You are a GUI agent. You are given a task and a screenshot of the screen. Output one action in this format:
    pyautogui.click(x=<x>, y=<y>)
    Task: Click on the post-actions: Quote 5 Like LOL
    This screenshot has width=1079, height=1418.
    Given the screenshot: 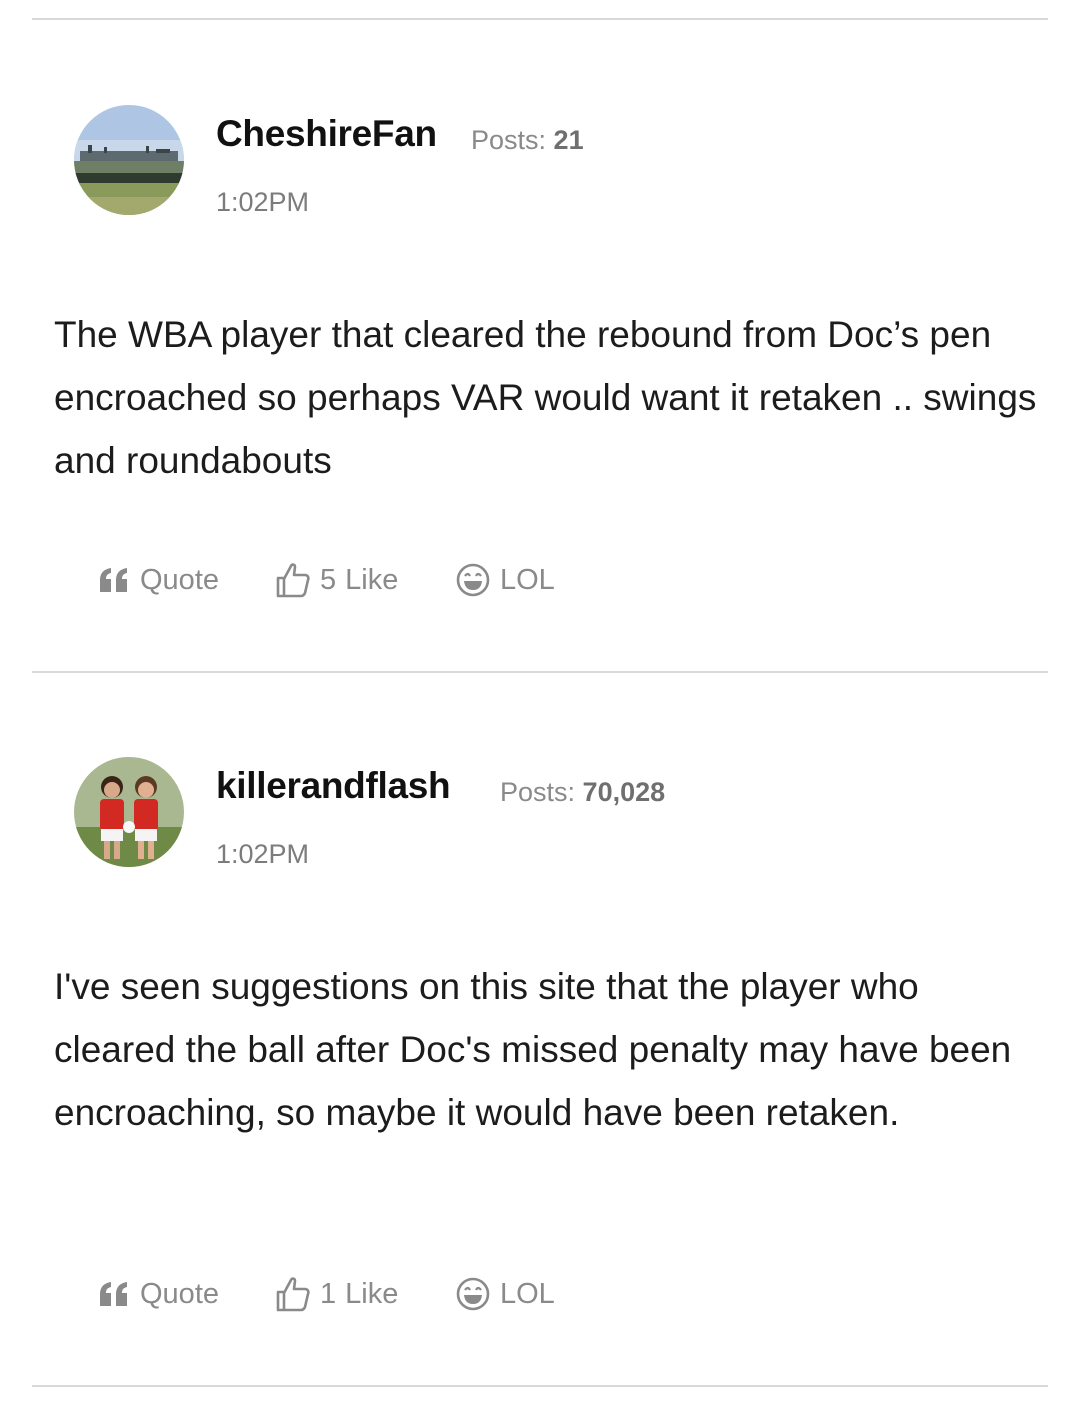 What is the action you would take?
    pyautogui.click(x=326, y=580)
    